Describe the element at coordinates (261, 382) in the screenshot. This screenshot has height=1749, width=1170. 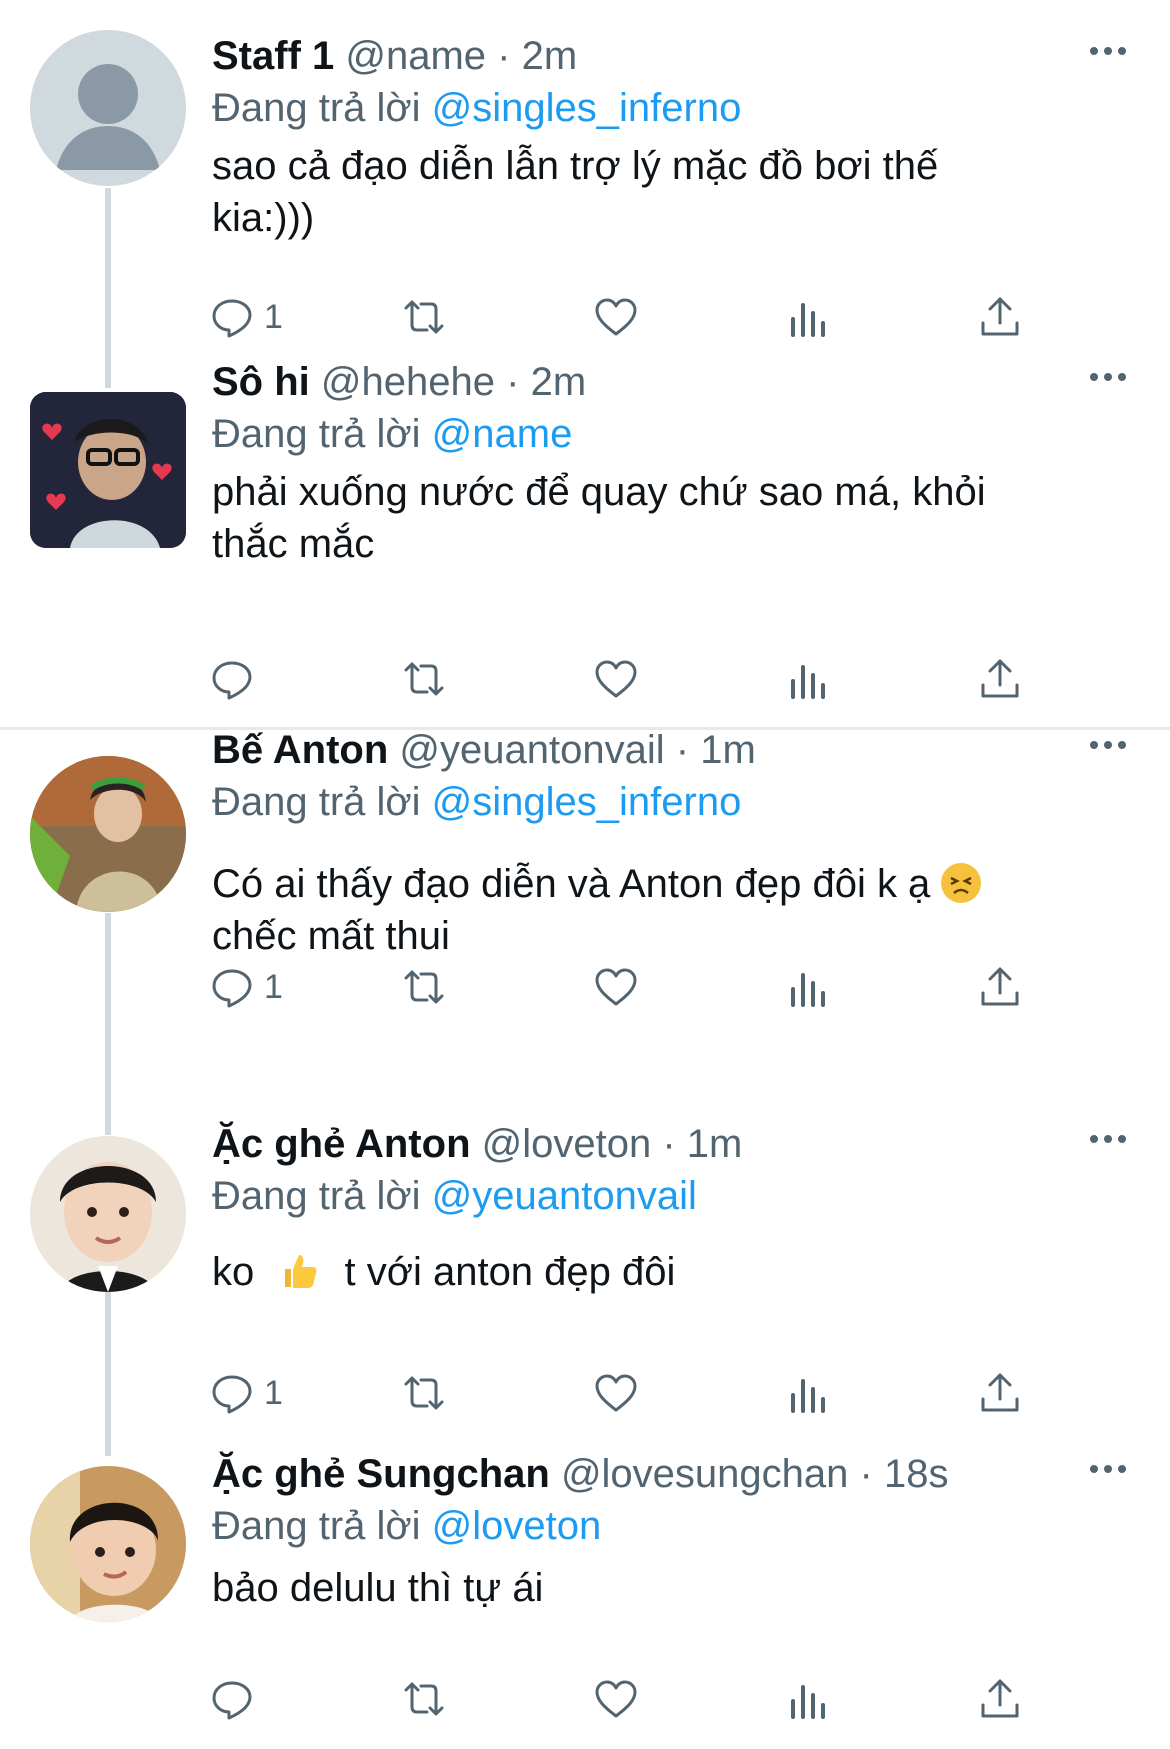
I see `display-name: Sô hi` at that location.